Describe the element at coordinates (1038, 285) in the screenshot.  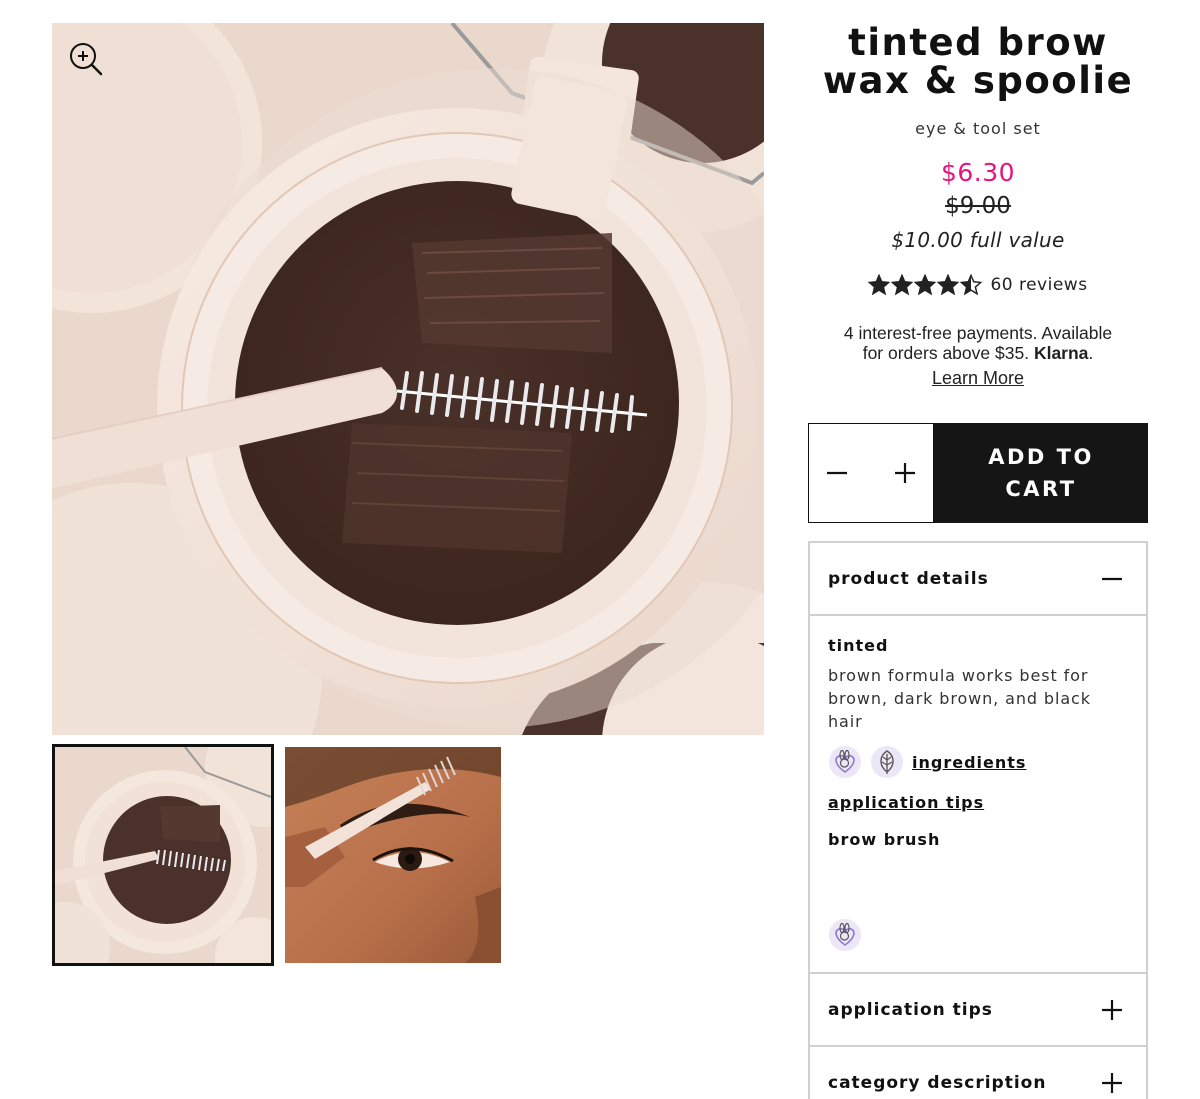
I see `reviews-link: 60 reviews` at that location.